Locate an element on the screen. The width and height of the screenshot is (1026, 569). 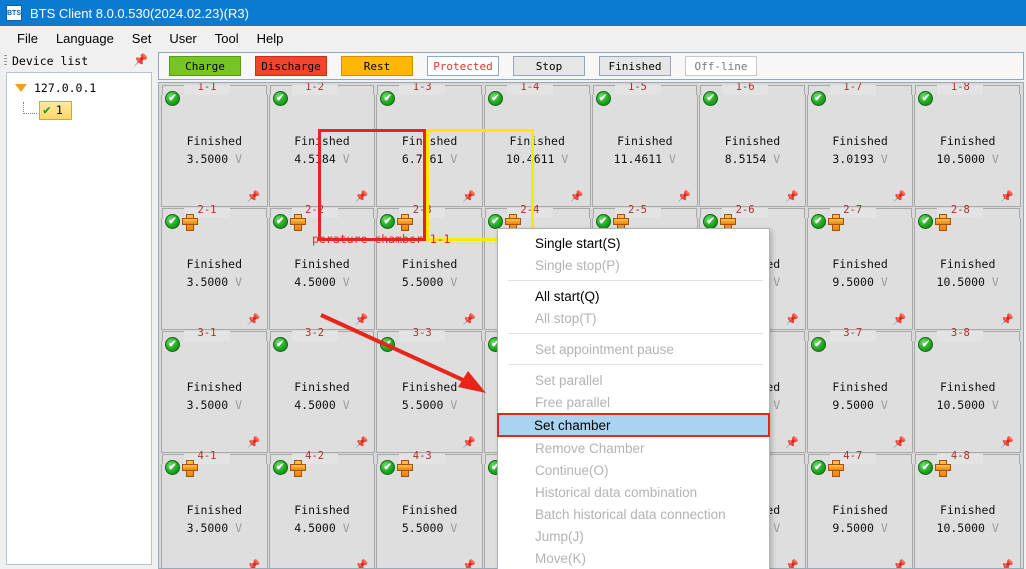
legend-stop: Stop is located at coordinates (549, 66).